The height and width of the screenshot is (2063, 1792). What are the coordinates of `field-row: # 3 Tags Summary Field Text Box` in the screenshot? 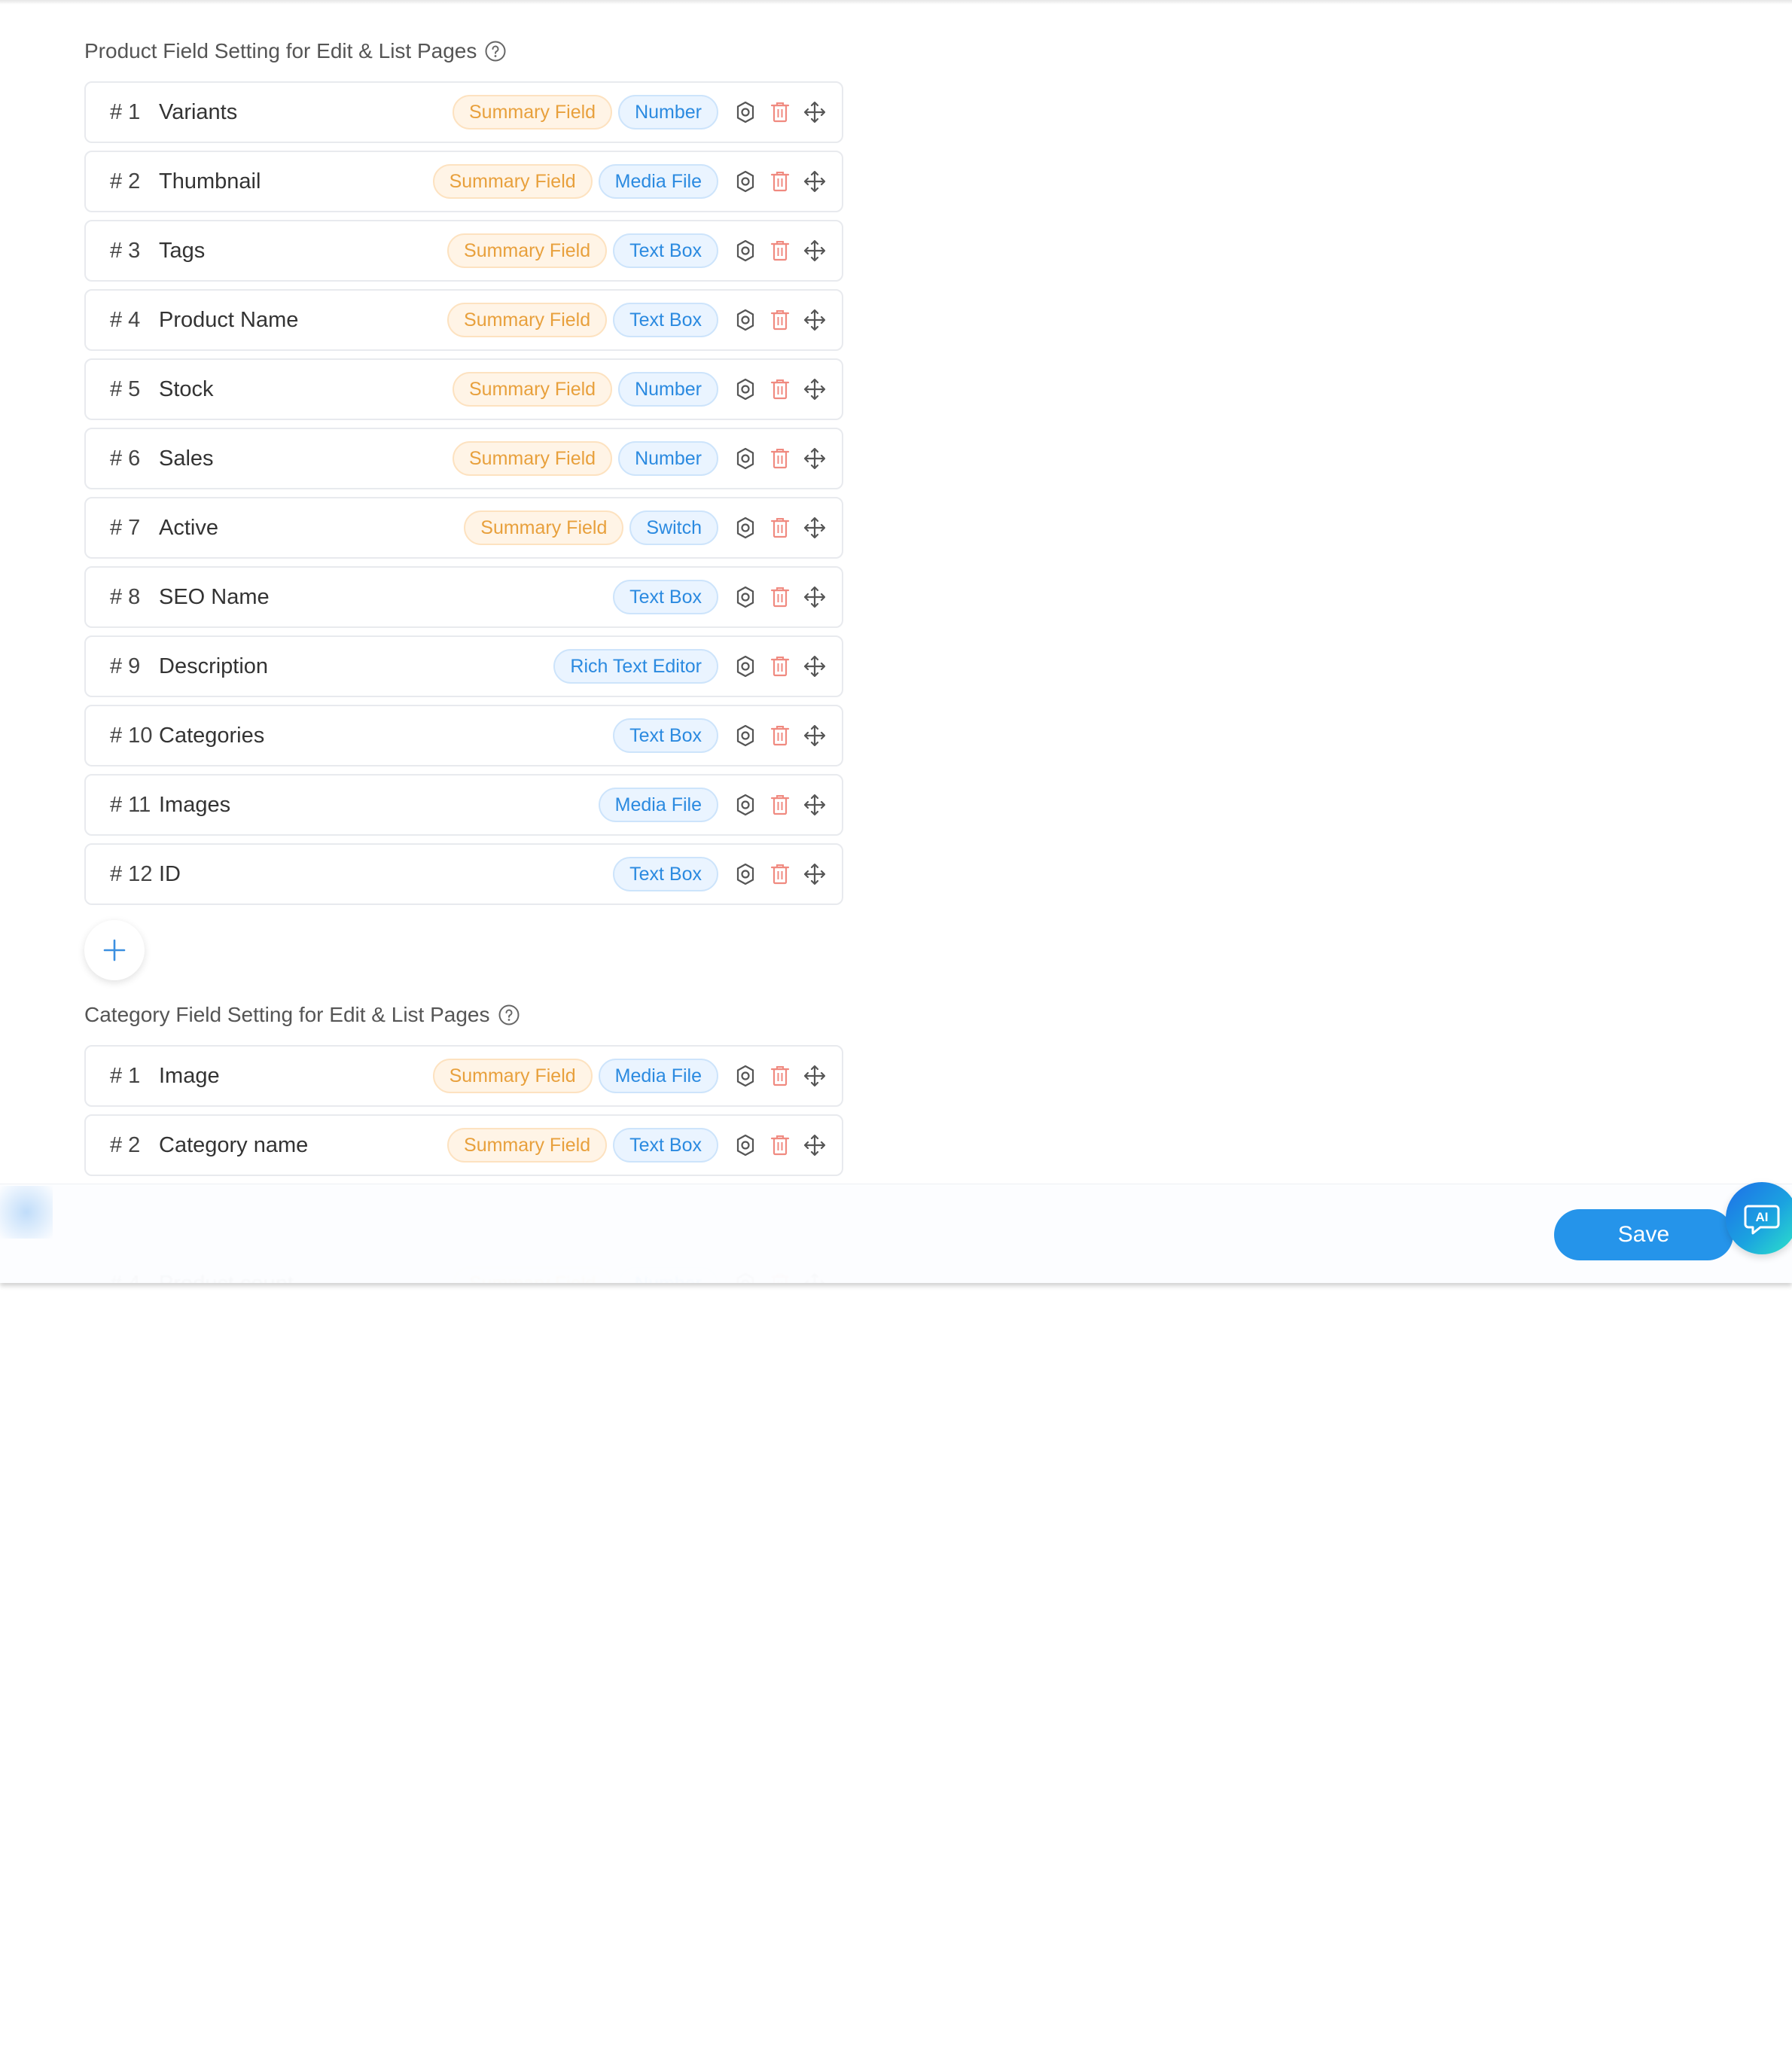 It's located at (463, 251).